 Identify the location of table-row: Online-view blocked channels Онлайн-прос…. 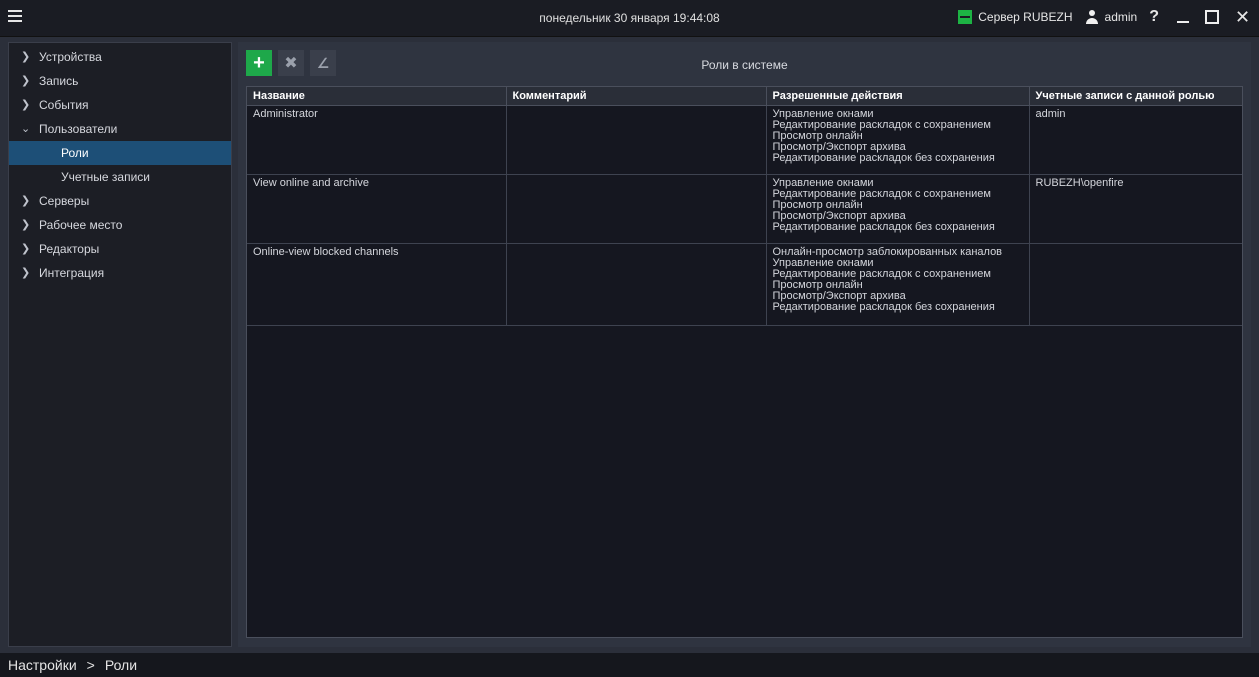
(744, 284).